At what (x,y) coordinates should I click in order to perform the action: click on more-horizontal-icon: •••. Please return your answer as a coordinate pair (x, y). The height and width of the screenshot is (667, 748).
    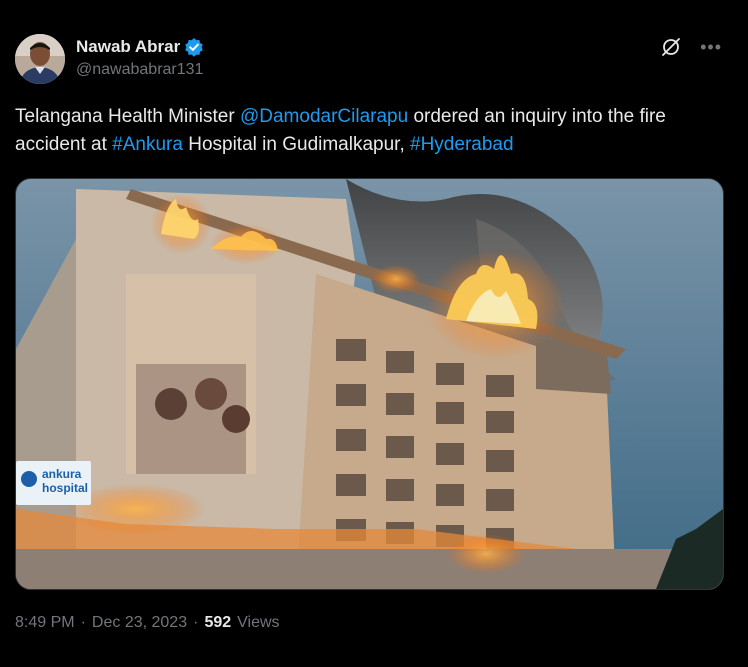
    Looking at the image, I should click on (711, 47).